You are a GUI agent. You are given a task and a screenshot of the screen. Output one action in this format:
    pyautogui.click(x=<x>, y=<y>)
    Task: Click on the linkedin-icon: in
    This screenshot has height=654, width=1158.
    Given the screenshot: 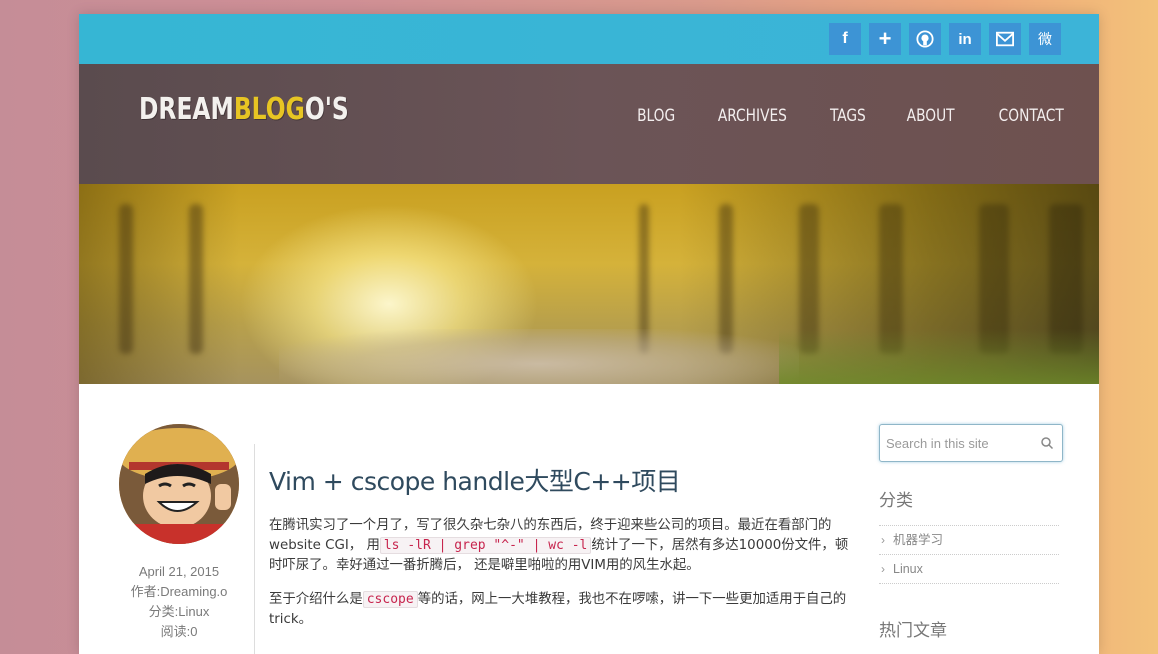 What is the action you would take?
    pyautogui.click(x=965, y=39)
    